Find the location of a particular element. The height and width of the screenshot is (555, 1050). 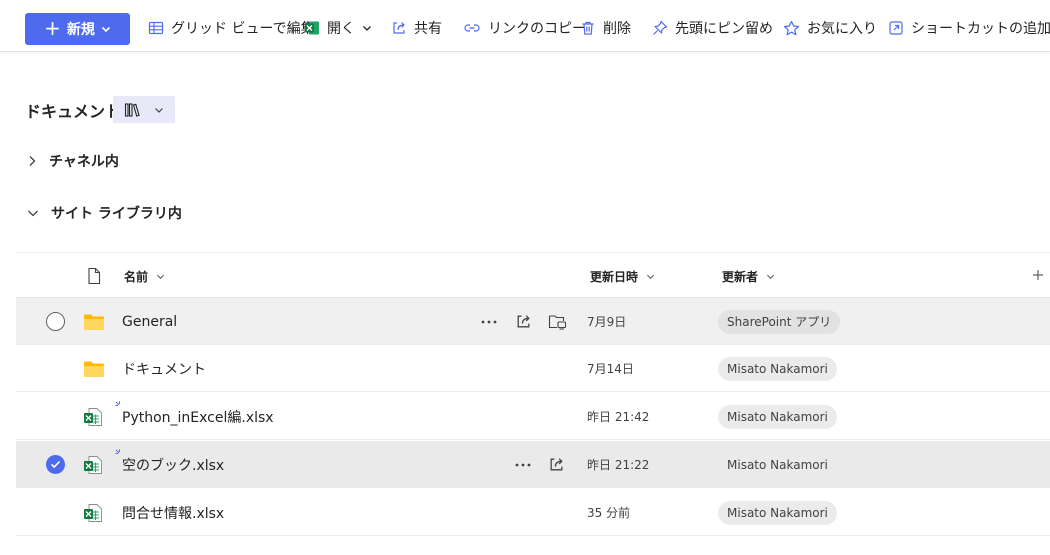

checkmark-icon is located at coordinates (55, 464).